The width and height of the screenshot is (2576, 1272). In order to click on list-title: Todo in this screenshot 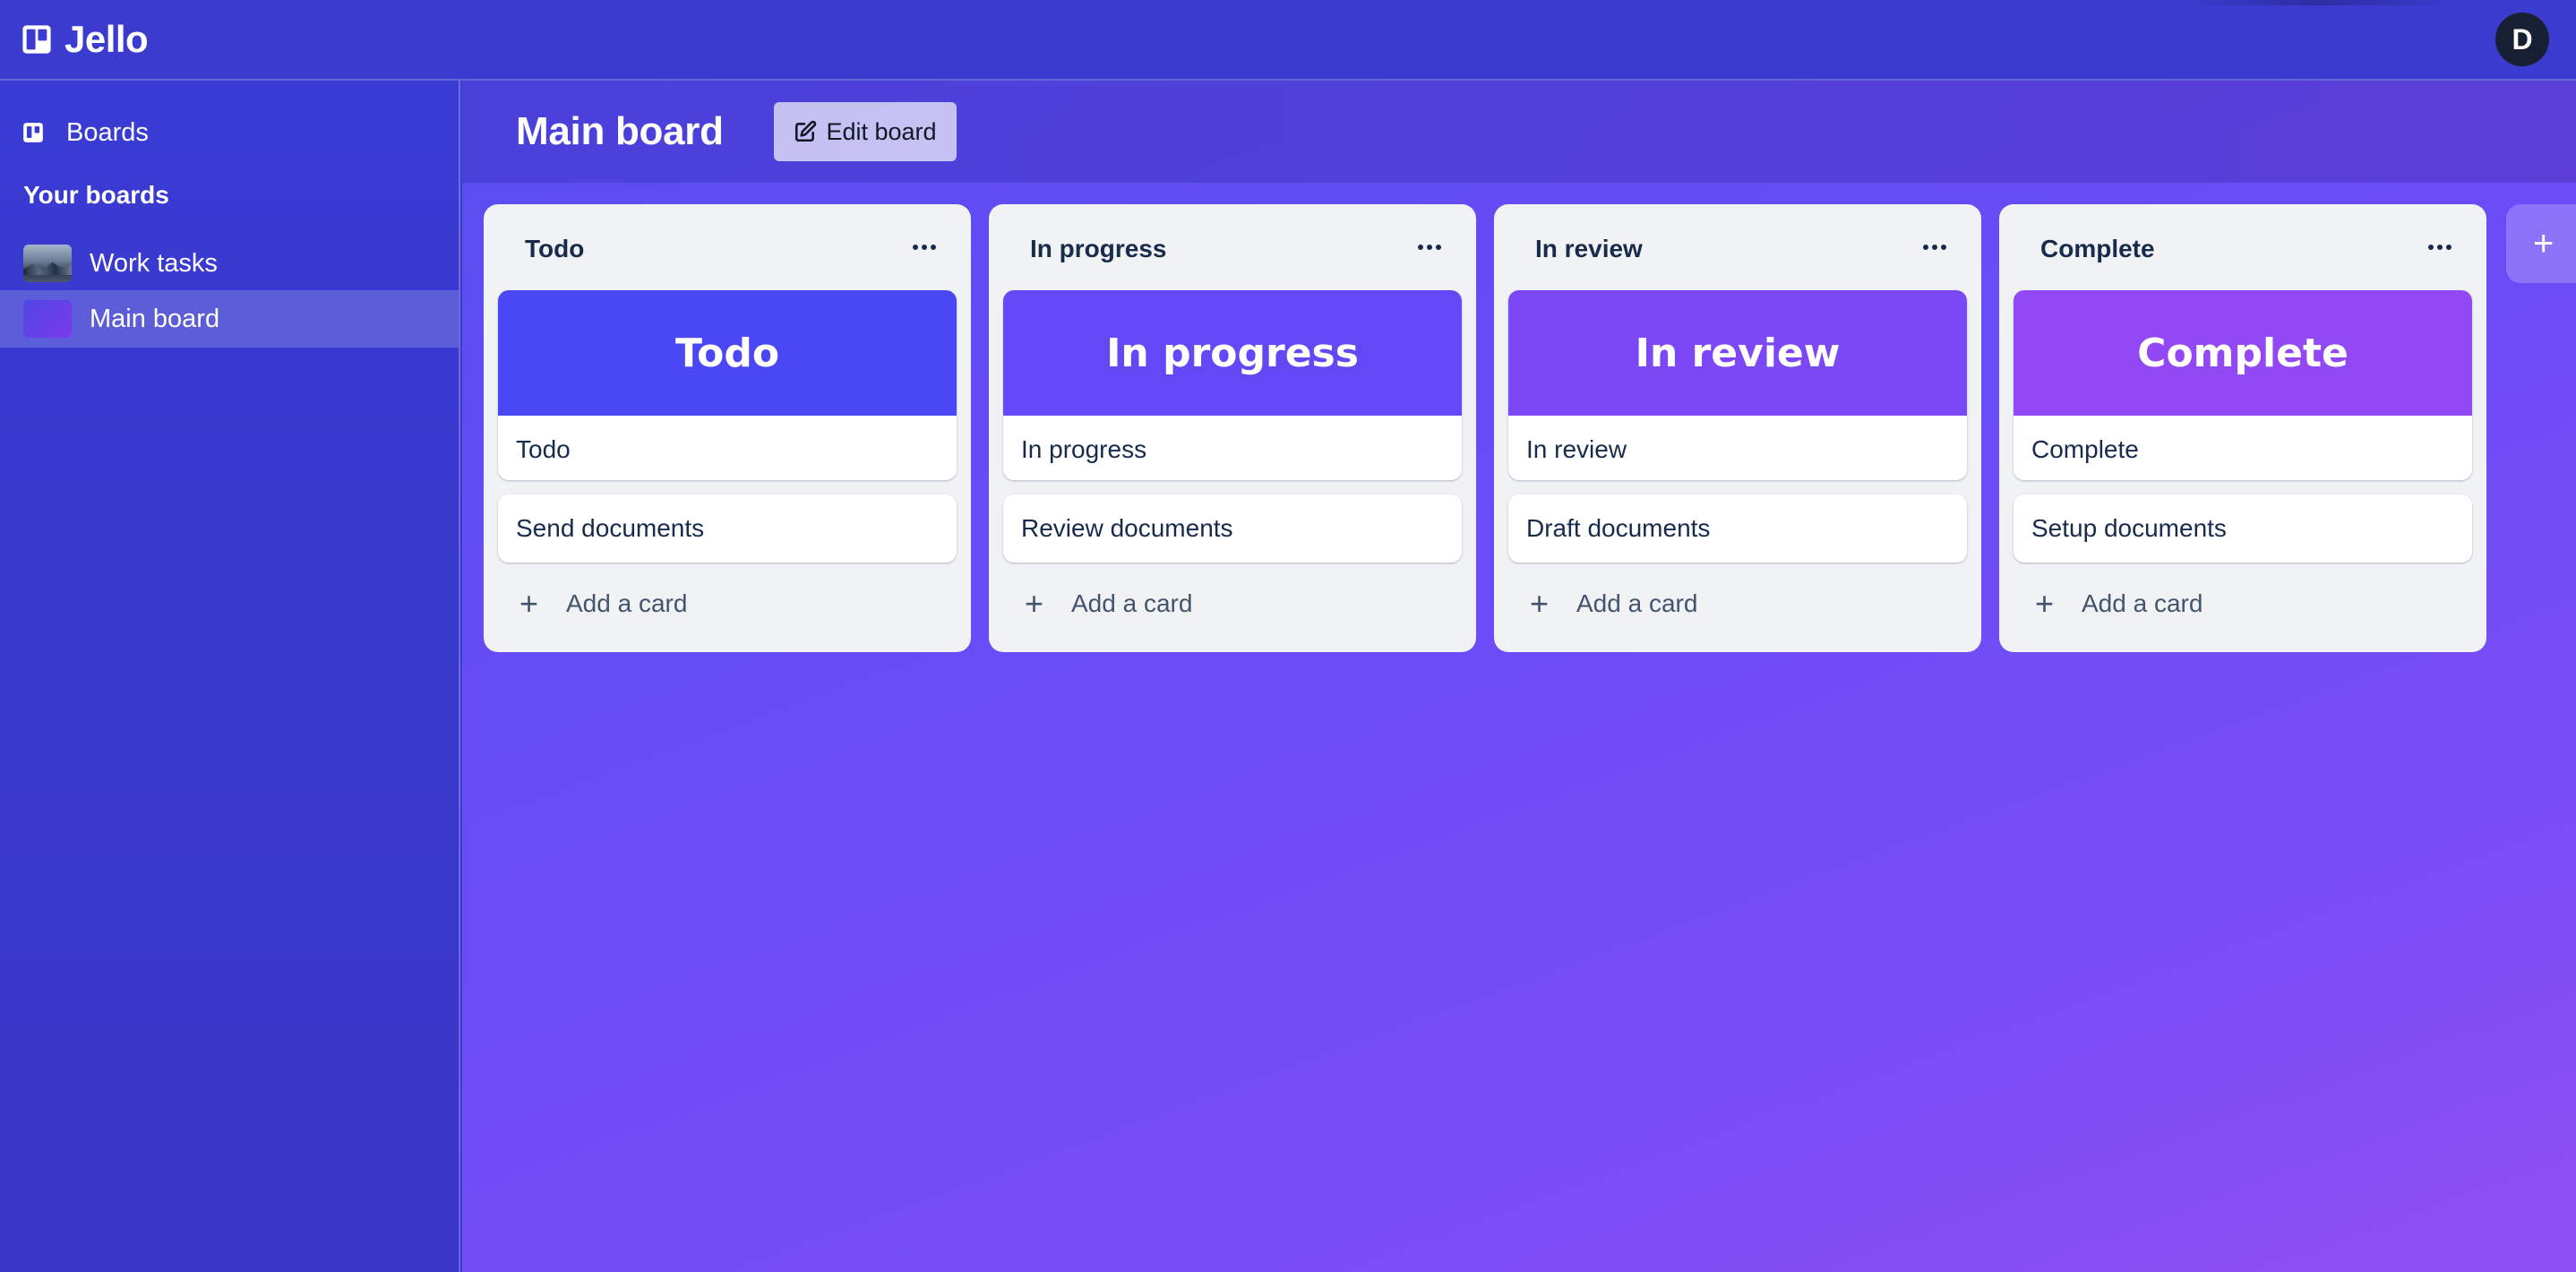, I will do `click(554, 249)`.